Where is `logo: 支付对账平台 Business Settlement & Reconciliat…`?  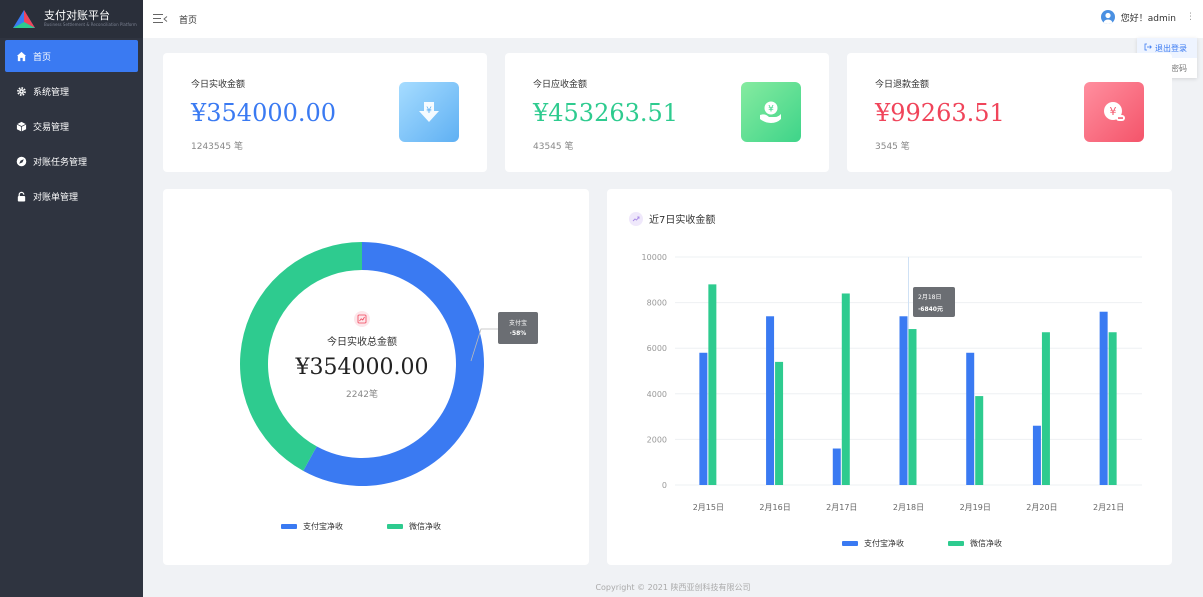 logo: 支付对账平台 Business Settlement & Reconciliat… is located at coordinates (71, 19).